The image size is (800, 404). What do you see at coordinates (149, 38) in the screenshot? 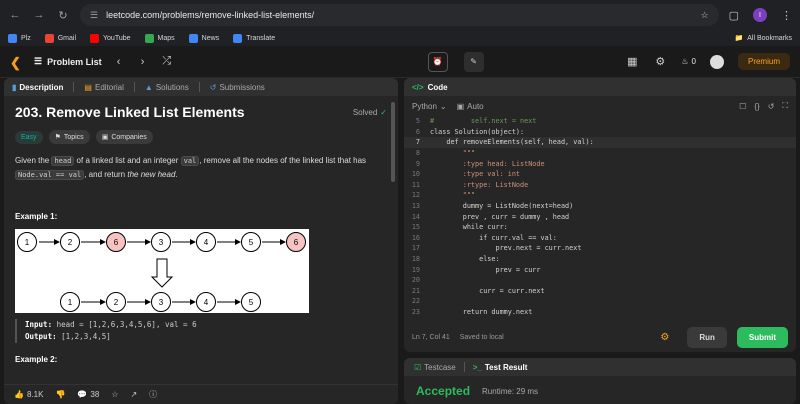
I see `maps-icon` at bounding box center [149, 38].